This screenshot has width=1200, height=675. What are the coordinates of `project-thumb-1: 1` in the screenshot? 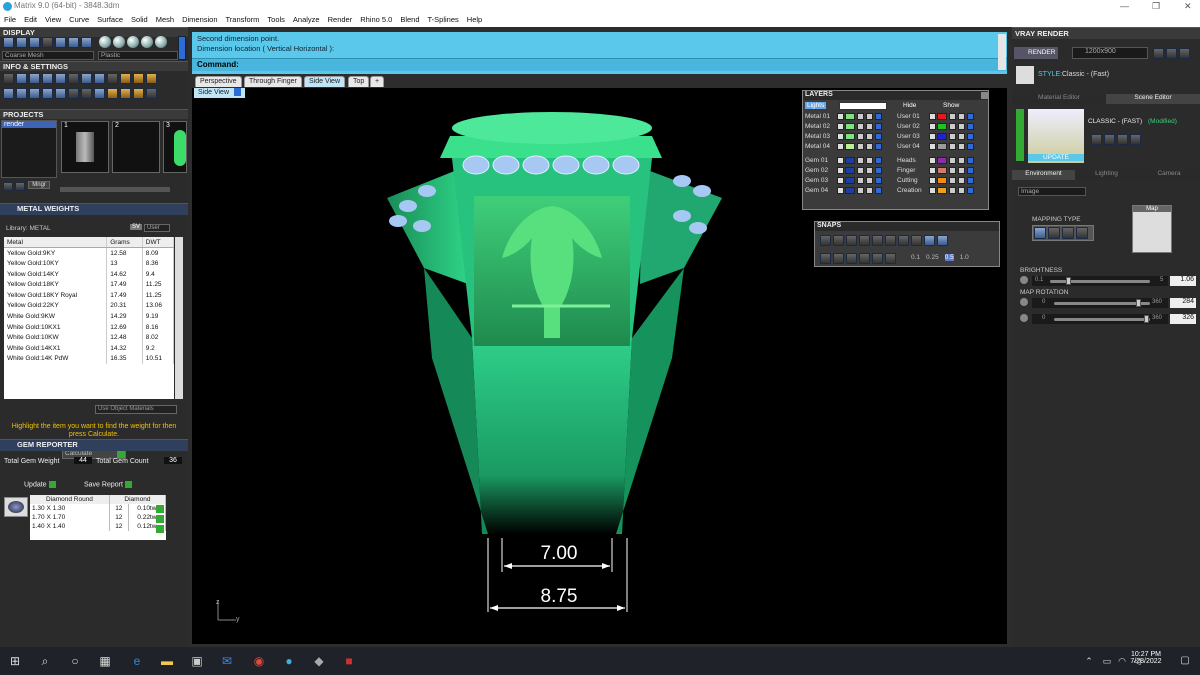 It's located at (85, 147).